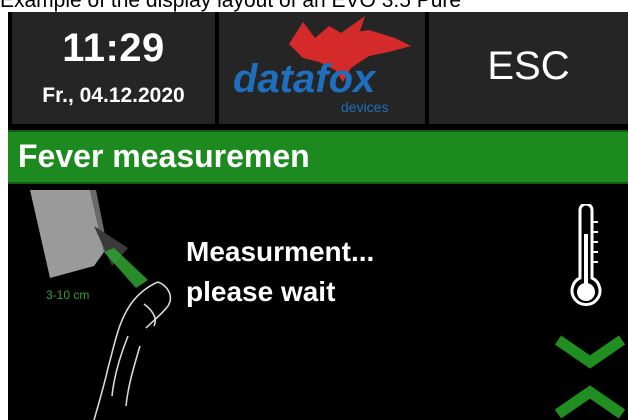 This screenshot has width=628, height=420. Describe the element at coordinates (590, 401) in the screenshot. I see `chevron-up-icon` at that location.